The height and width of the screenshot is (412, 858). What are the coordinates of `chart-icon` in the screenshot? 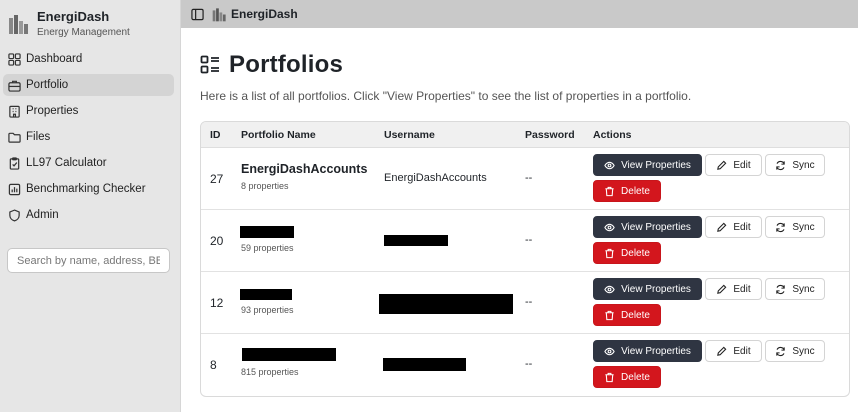 It's located at (14, 189).